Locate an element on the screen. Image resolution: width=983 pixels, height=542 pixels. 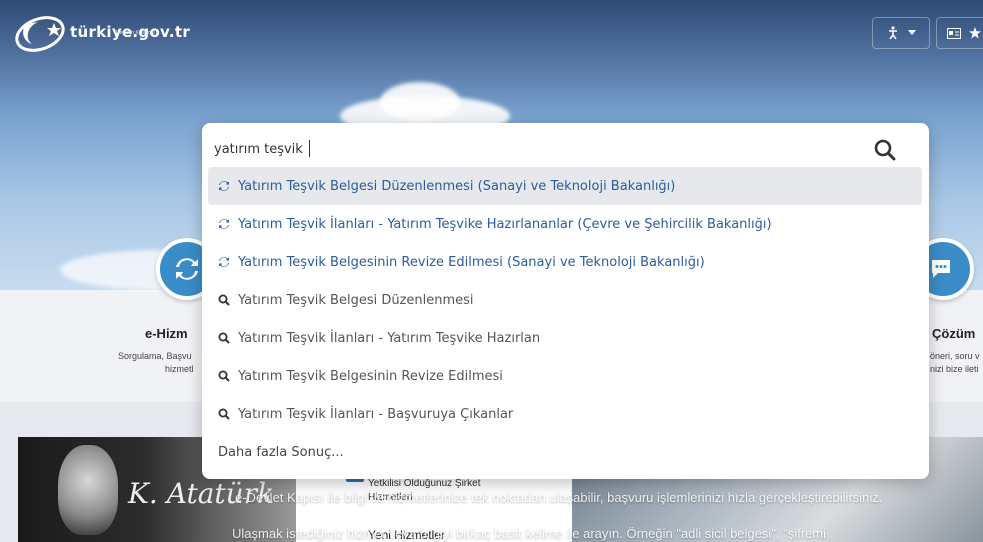
search-result-query: Yatırım Teşvik Belgesi Düzenlenmesi is located at coordinates (565, 300).